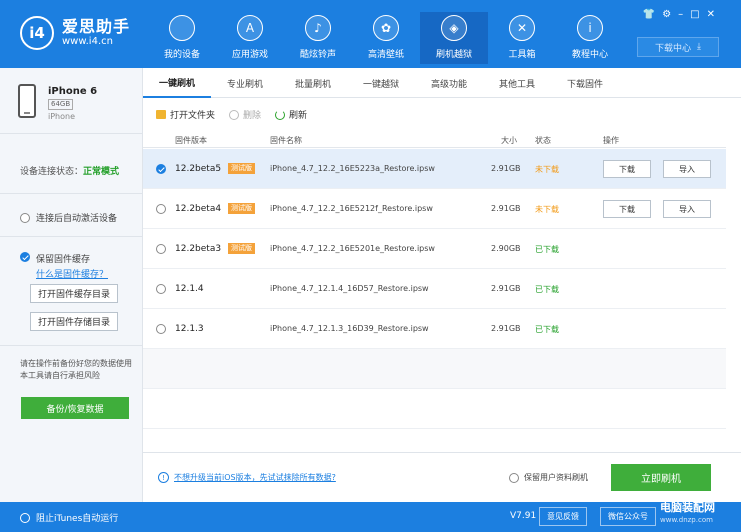 The width and height of the screenshot is (741, 532). What do you see at coordinates (75, 408) in the screenshot?
I see `backup-restore-button: 备份/恢复数据` at bounding box center [75, 408].